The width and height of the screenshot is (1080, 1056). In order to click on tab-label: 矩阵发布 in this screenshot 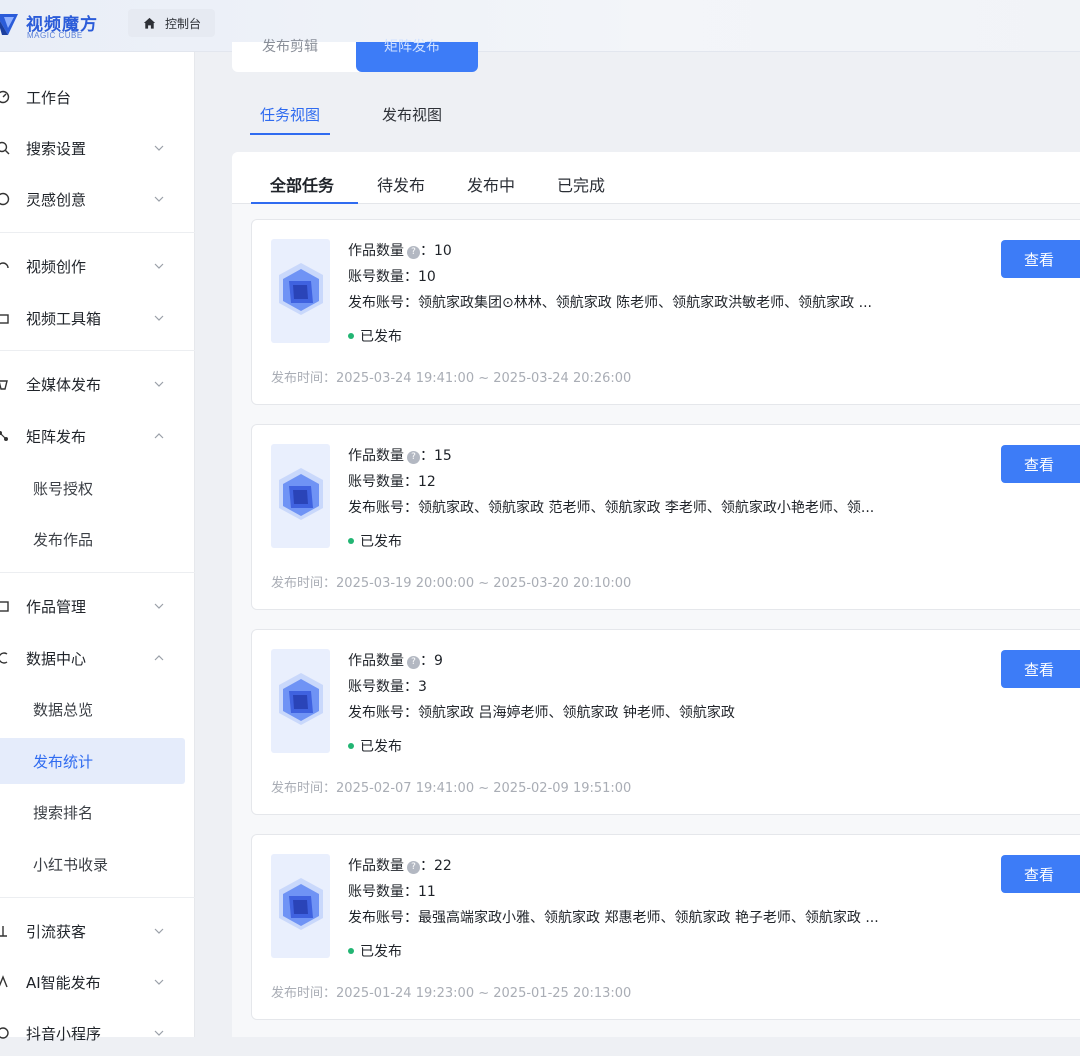, I will do `click(412, 47)`.